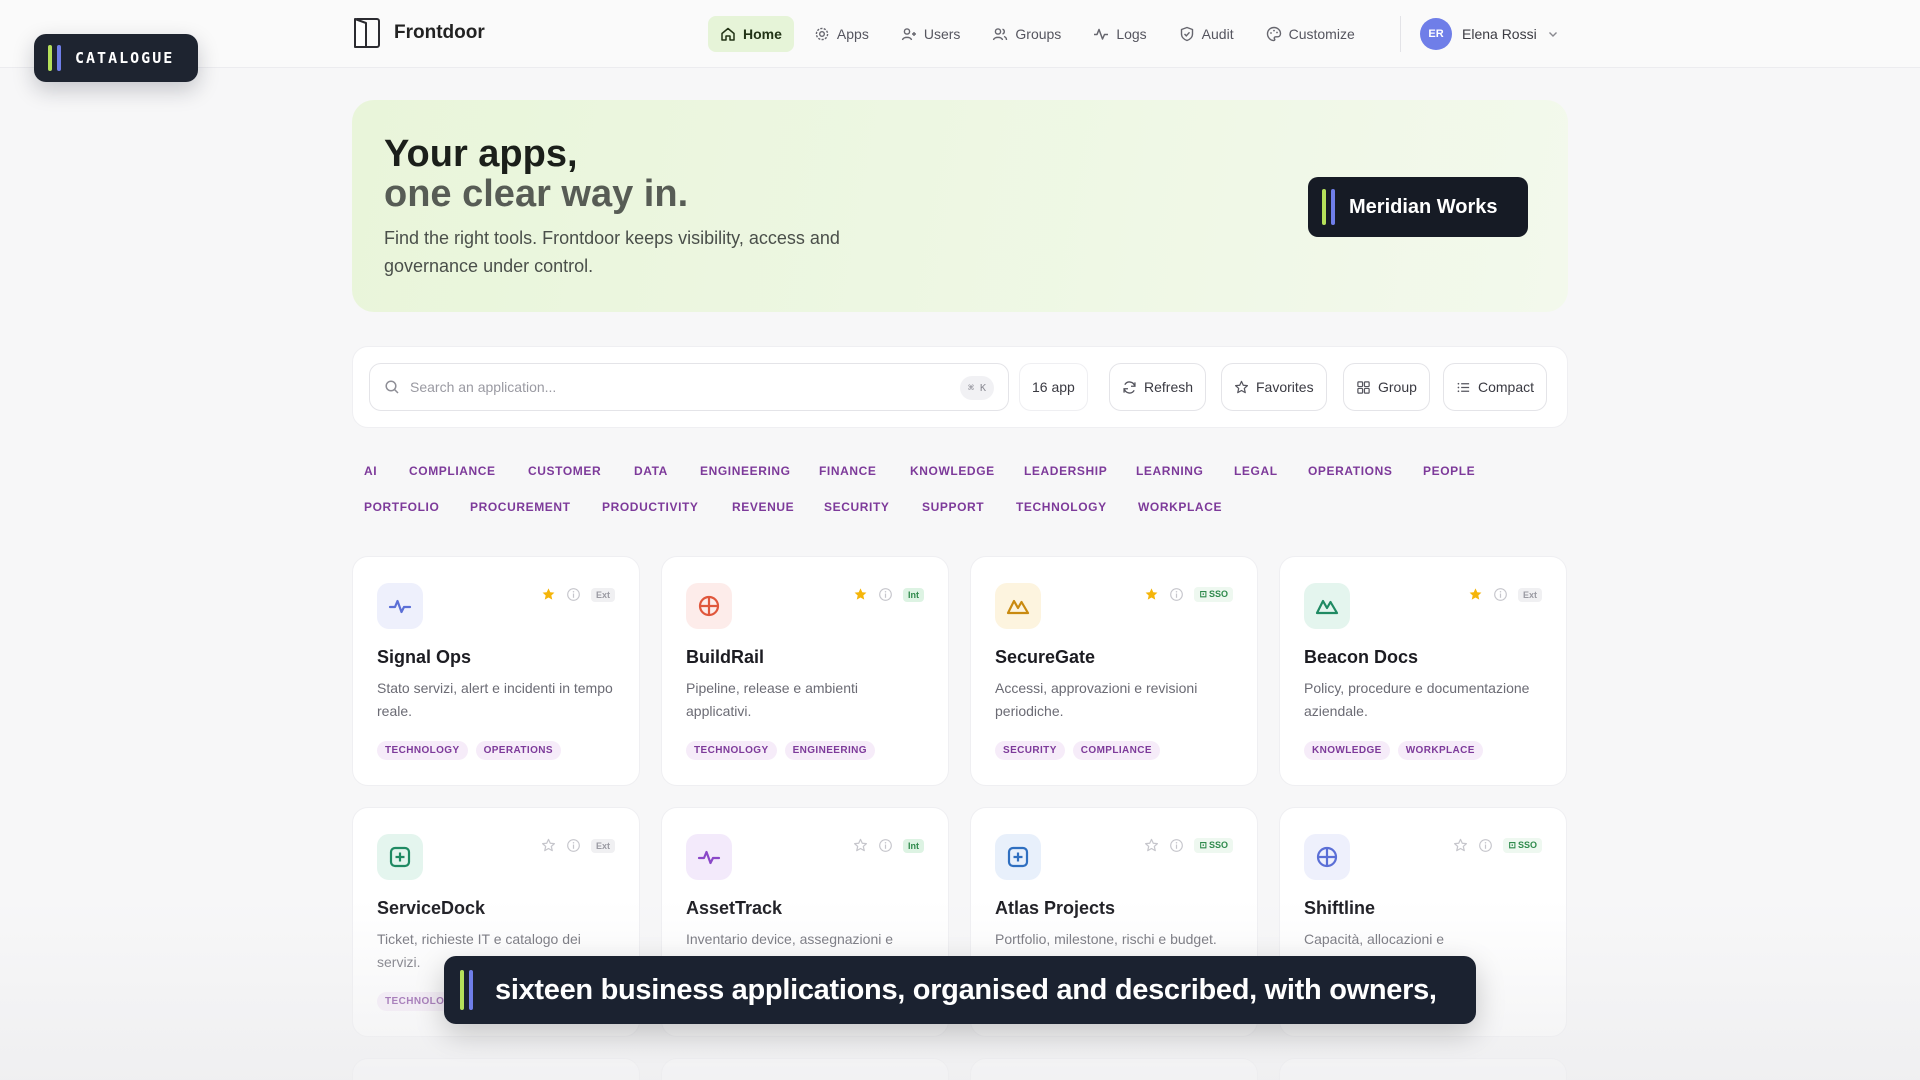  What do you see at coordinates (751, 34) in the screenshot?
I see `nav-item-home: Home` at bounding box center [751, 34].